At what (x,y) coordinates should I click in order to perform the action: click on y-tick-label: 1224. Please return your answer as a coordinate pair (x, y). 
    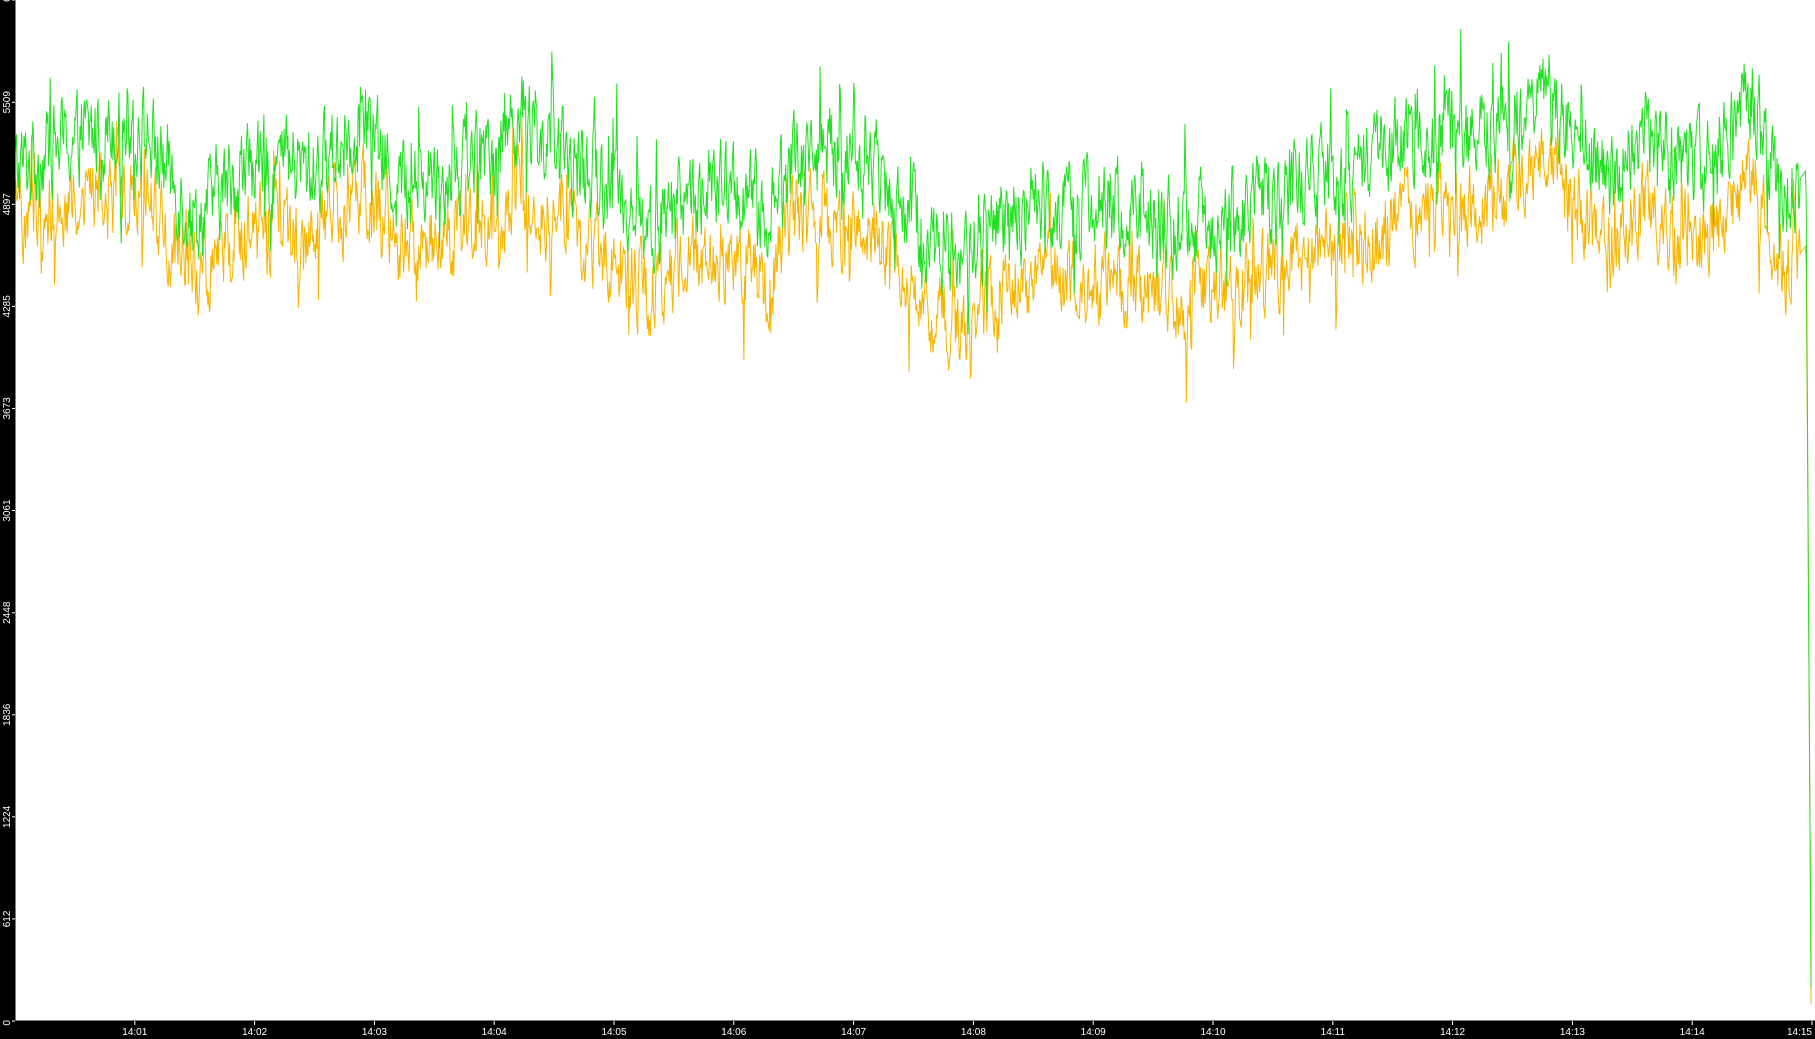
    Looking at the image, I should click on (7, 816).